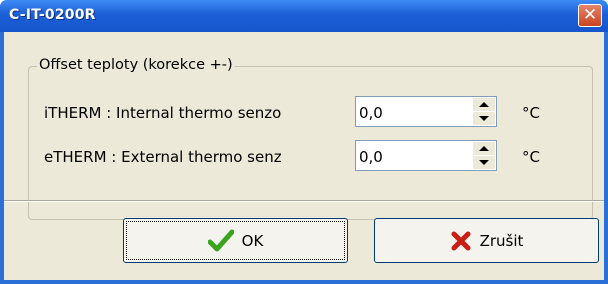 The width and height of the screenshot is (608, 284). Describe the element at coordinates (163, 157) in the screenshot. I see `etherm-label: eTHERM : External thermo senz` at that location.